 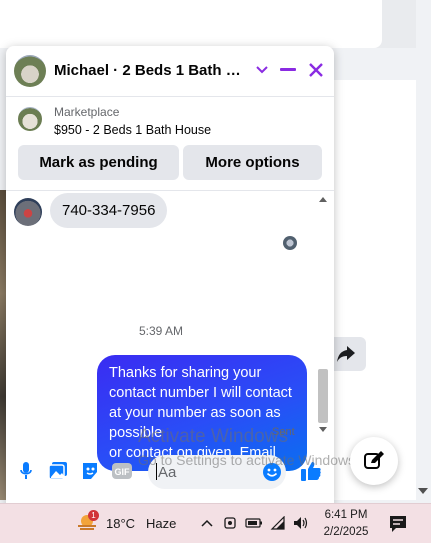 I want to click on compose-icon, so click(x=374, y=460).